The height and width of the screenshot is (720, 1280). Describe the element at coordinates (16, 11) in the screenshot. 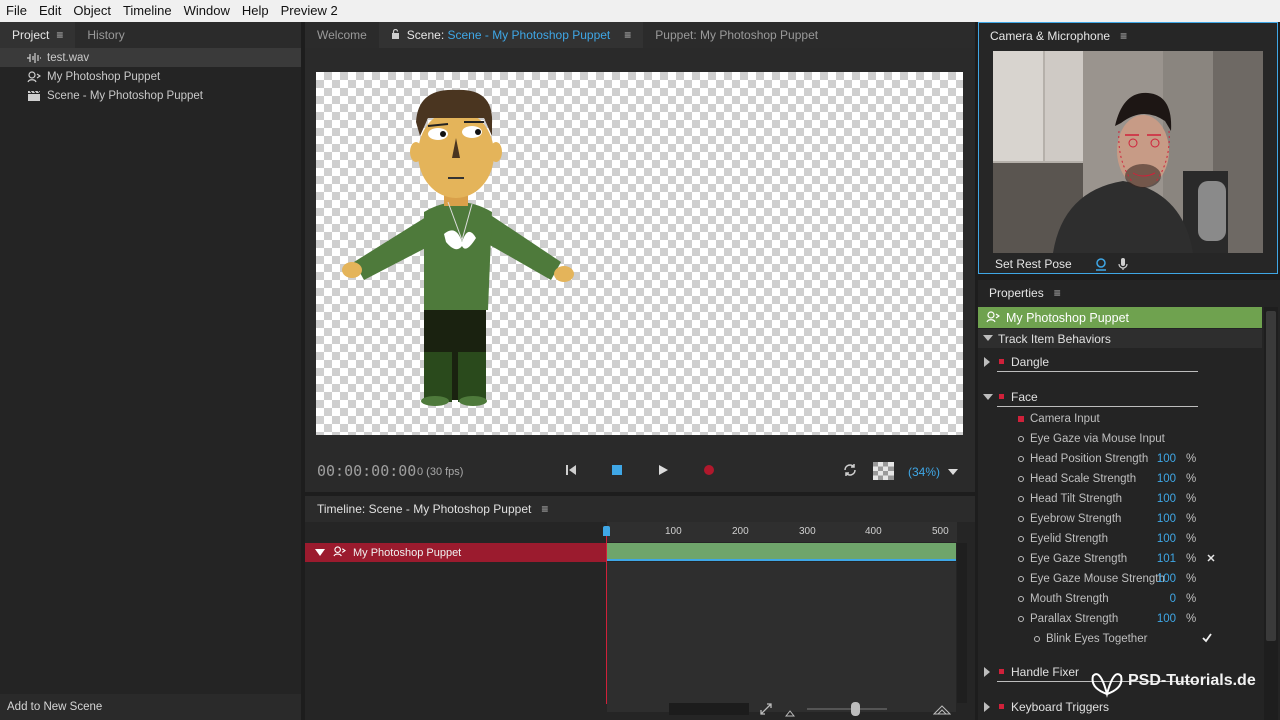

I see `menu-file: File` at that location.